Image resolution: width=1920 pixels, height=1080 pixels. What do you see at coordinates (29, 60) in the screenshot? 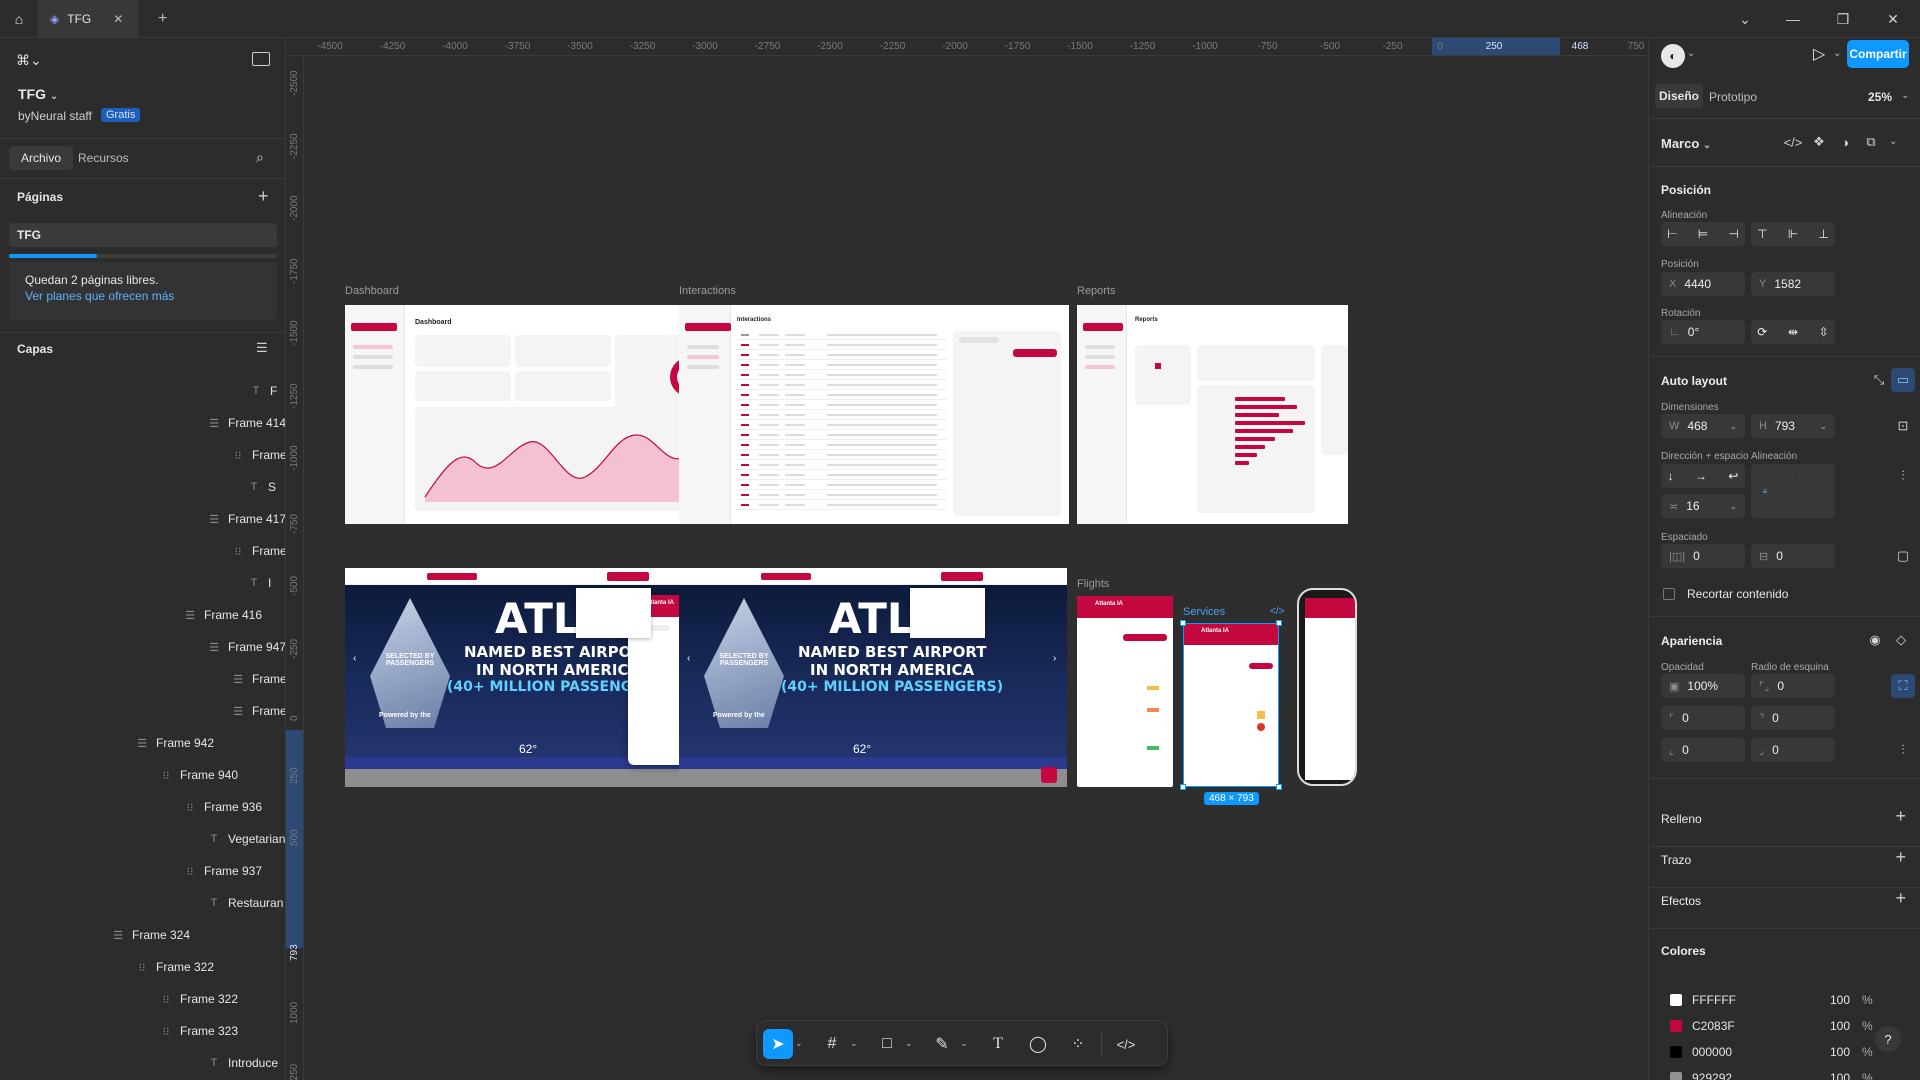
I see `main-menu-icon: ⌘⌄` at bounding box center [29, 60].